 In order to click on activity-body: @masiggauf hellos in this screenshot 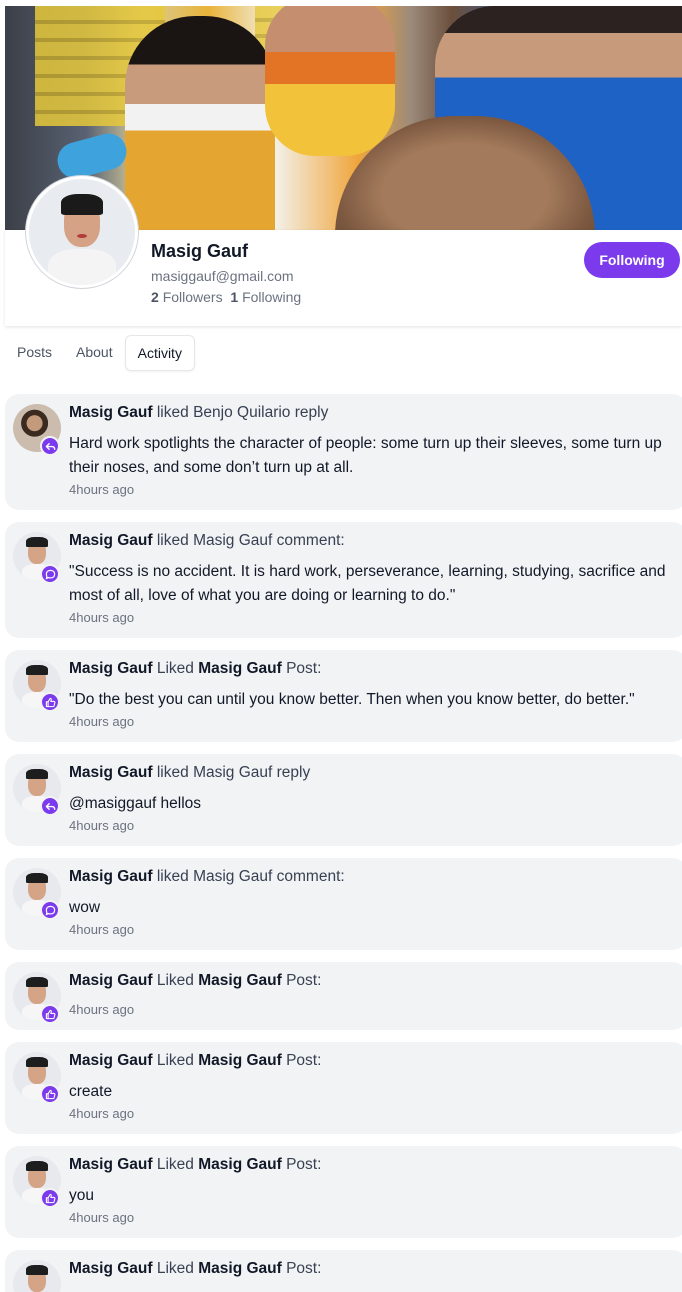, I will do `click(135, 803)`.